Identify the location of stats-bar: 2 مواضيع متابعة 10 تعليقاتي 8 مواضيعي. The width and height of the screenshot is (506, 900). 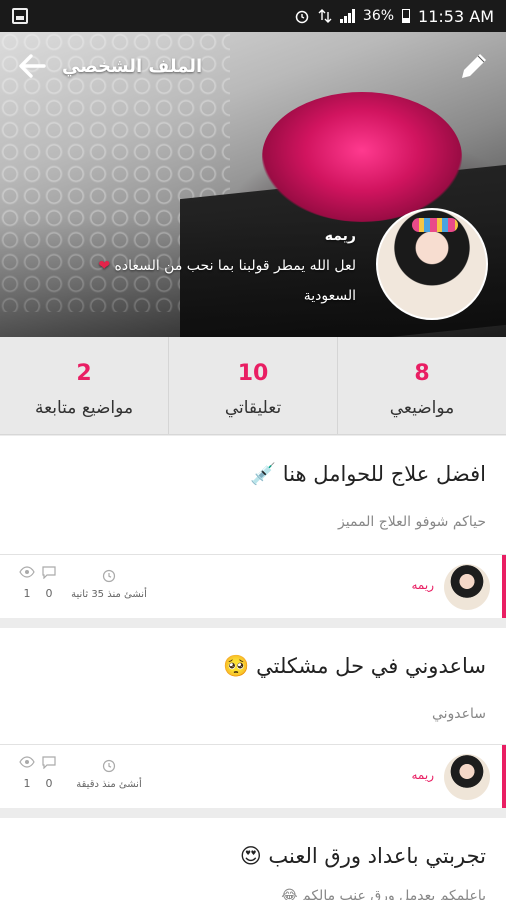
(253, 386).